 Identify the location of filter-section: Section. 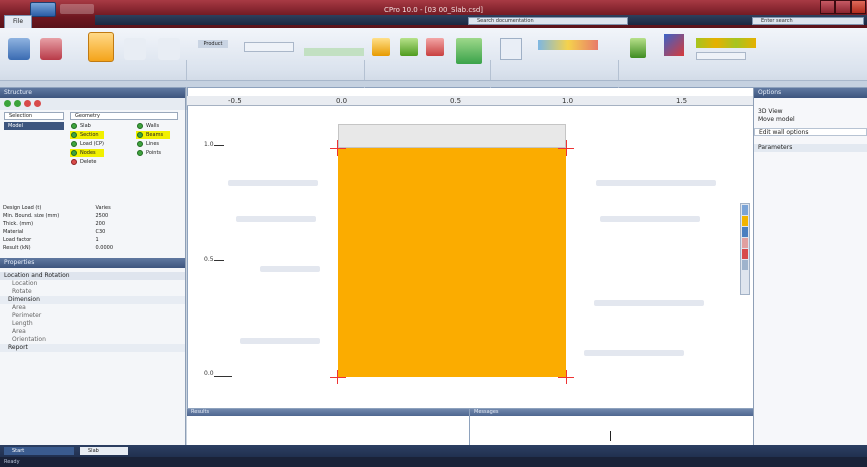
(87, 135).